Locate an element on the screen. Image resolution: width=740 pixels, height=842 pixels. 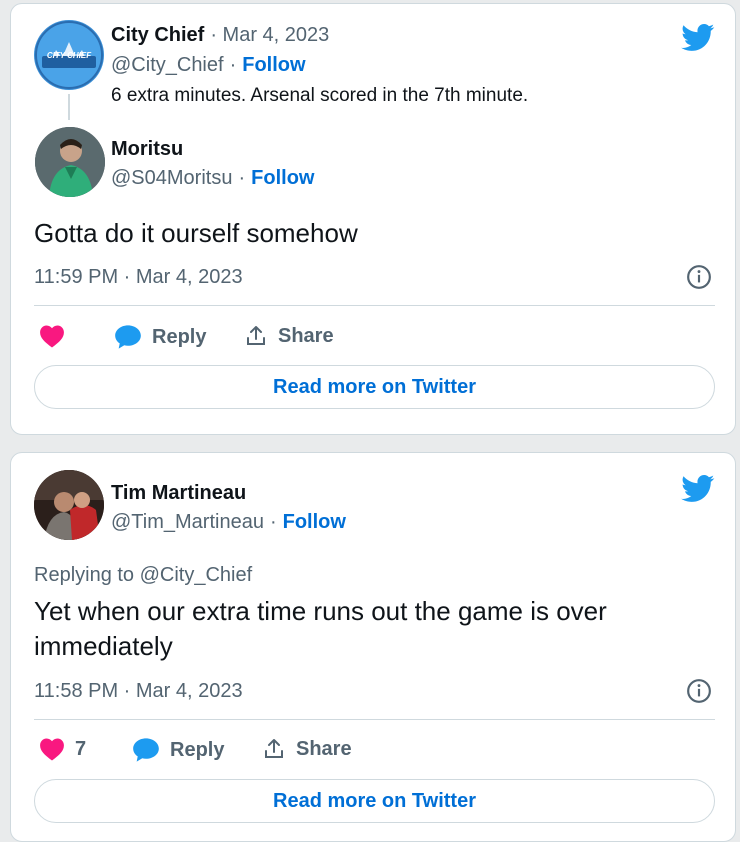
quoted-header: City Chief · Mar 4, 2023 is located at coordinates (220, 35).